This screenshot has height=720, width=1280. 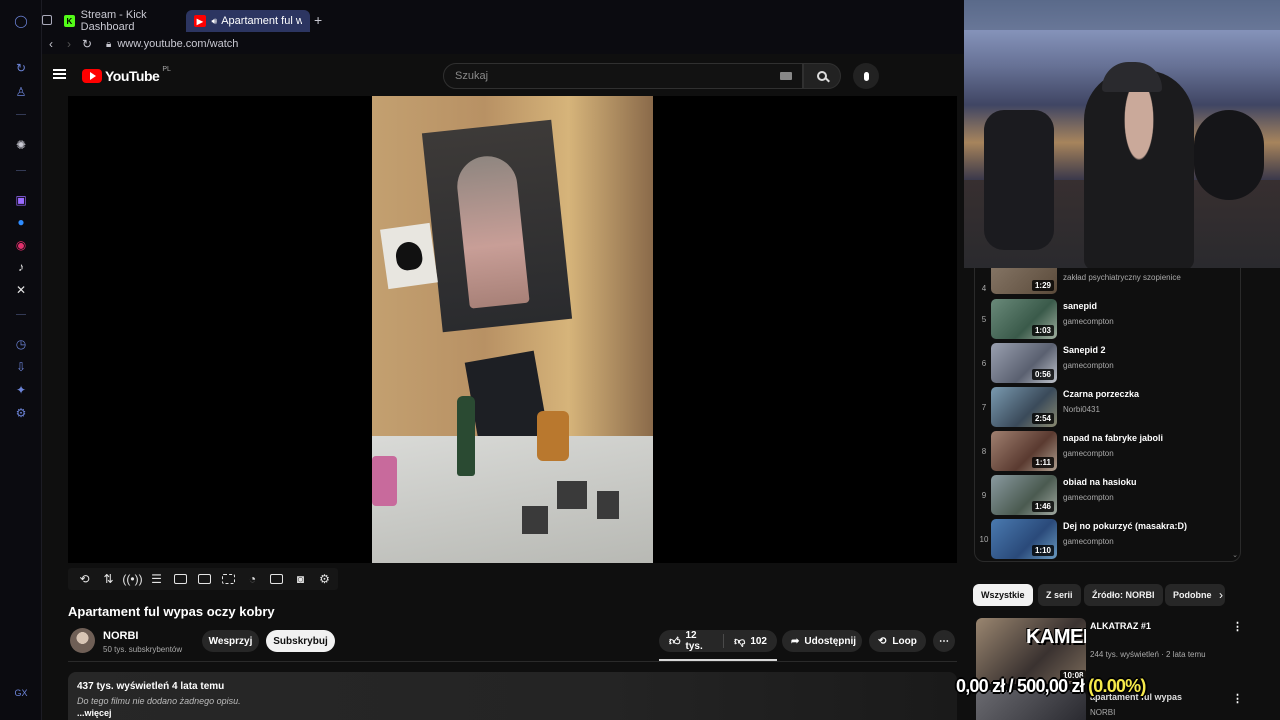 What do you see at coordinates (1235, 555) in the screenshot?
I see `playlist-scroll-down-icon: ⌄` at bounding box center [1235, 555].